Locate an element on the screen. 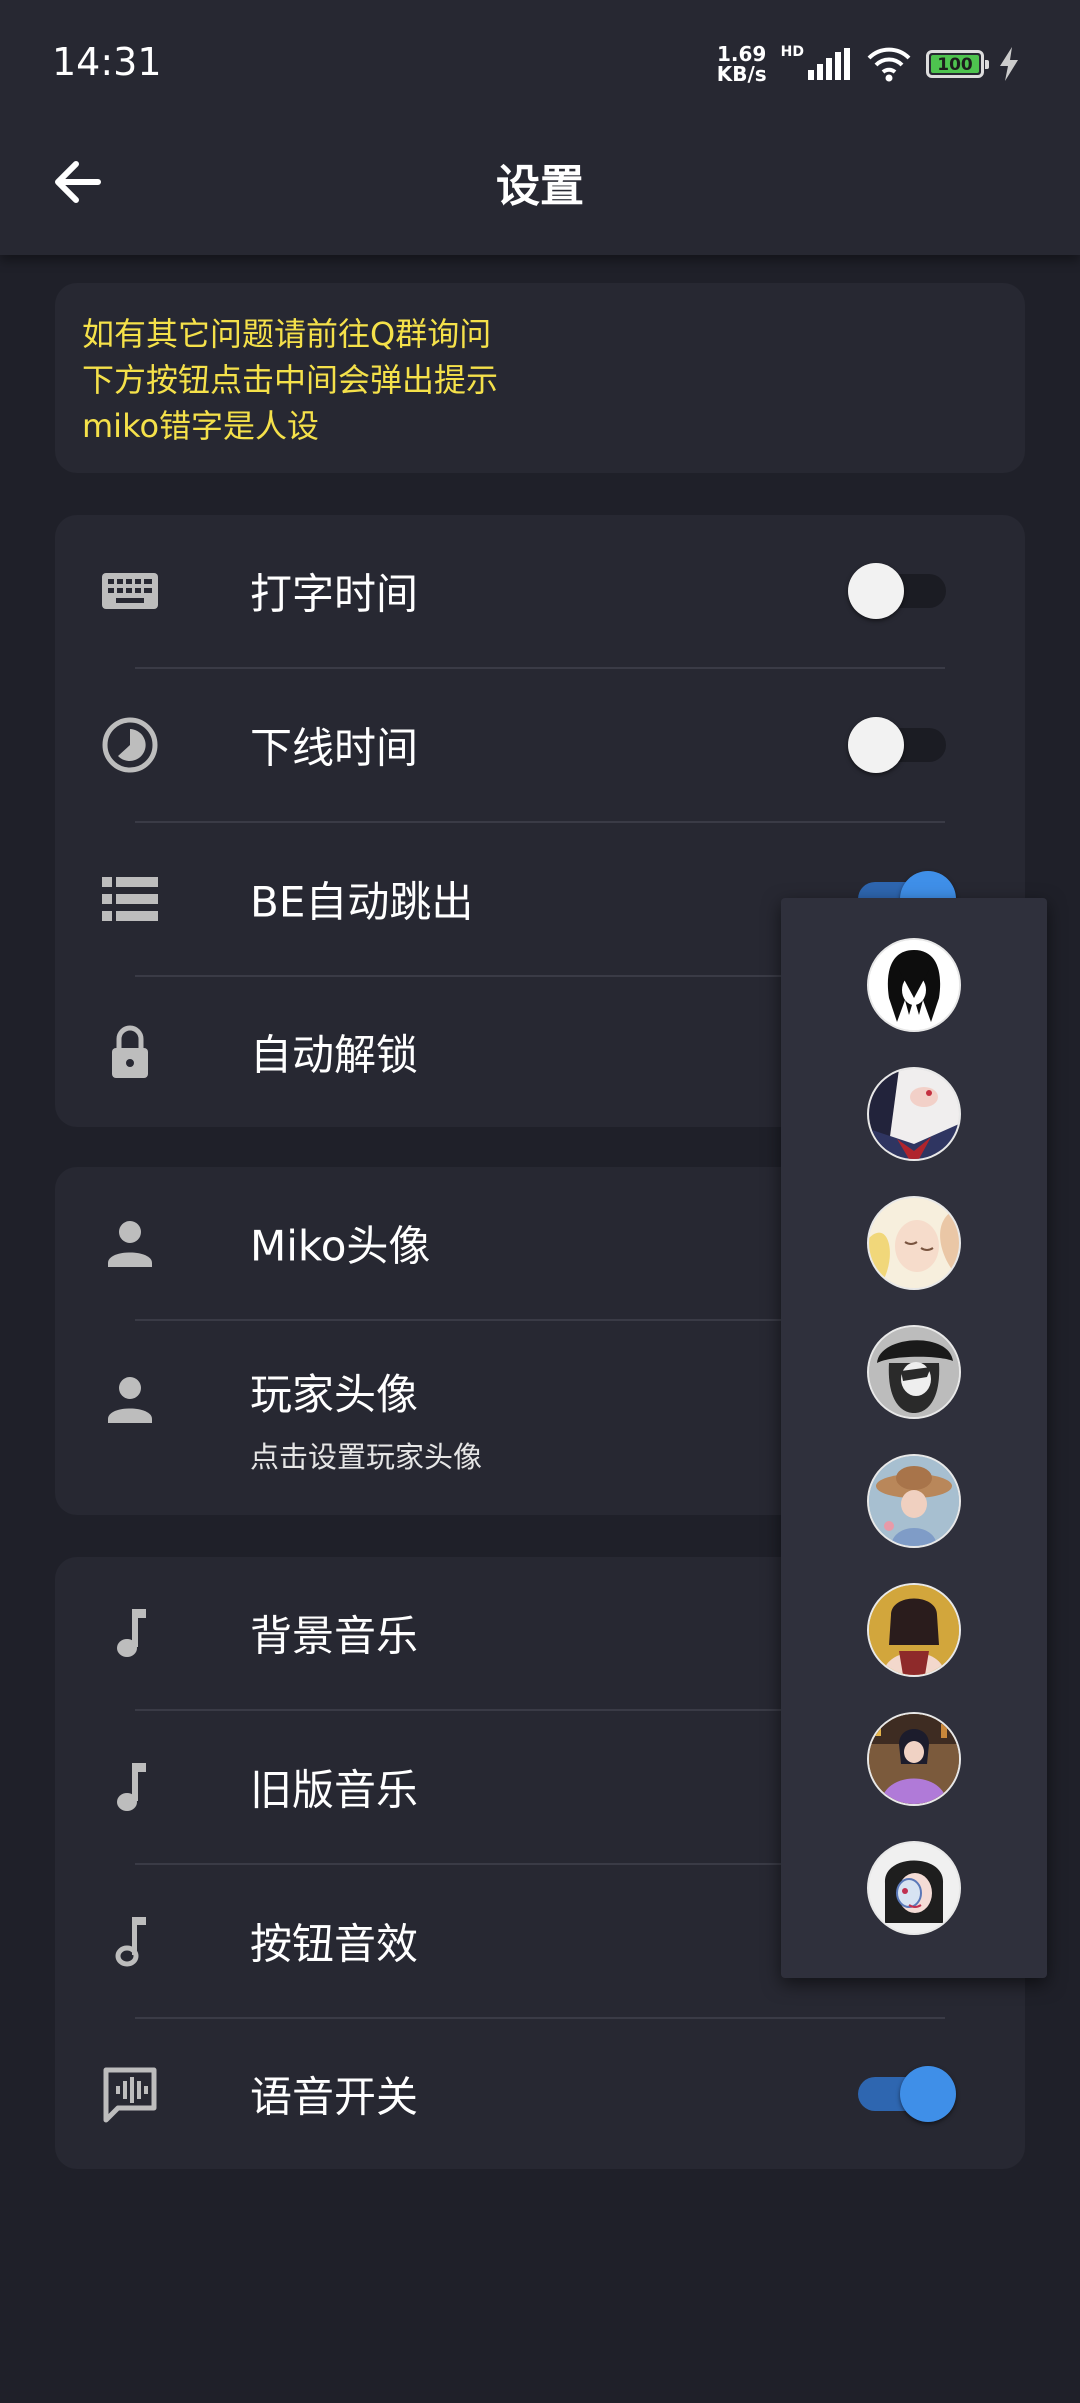 Image resolution: width=1080 pixels, height=2403 pixels. typing-time-label: 打字时间 is located at coordinates (334, 594).